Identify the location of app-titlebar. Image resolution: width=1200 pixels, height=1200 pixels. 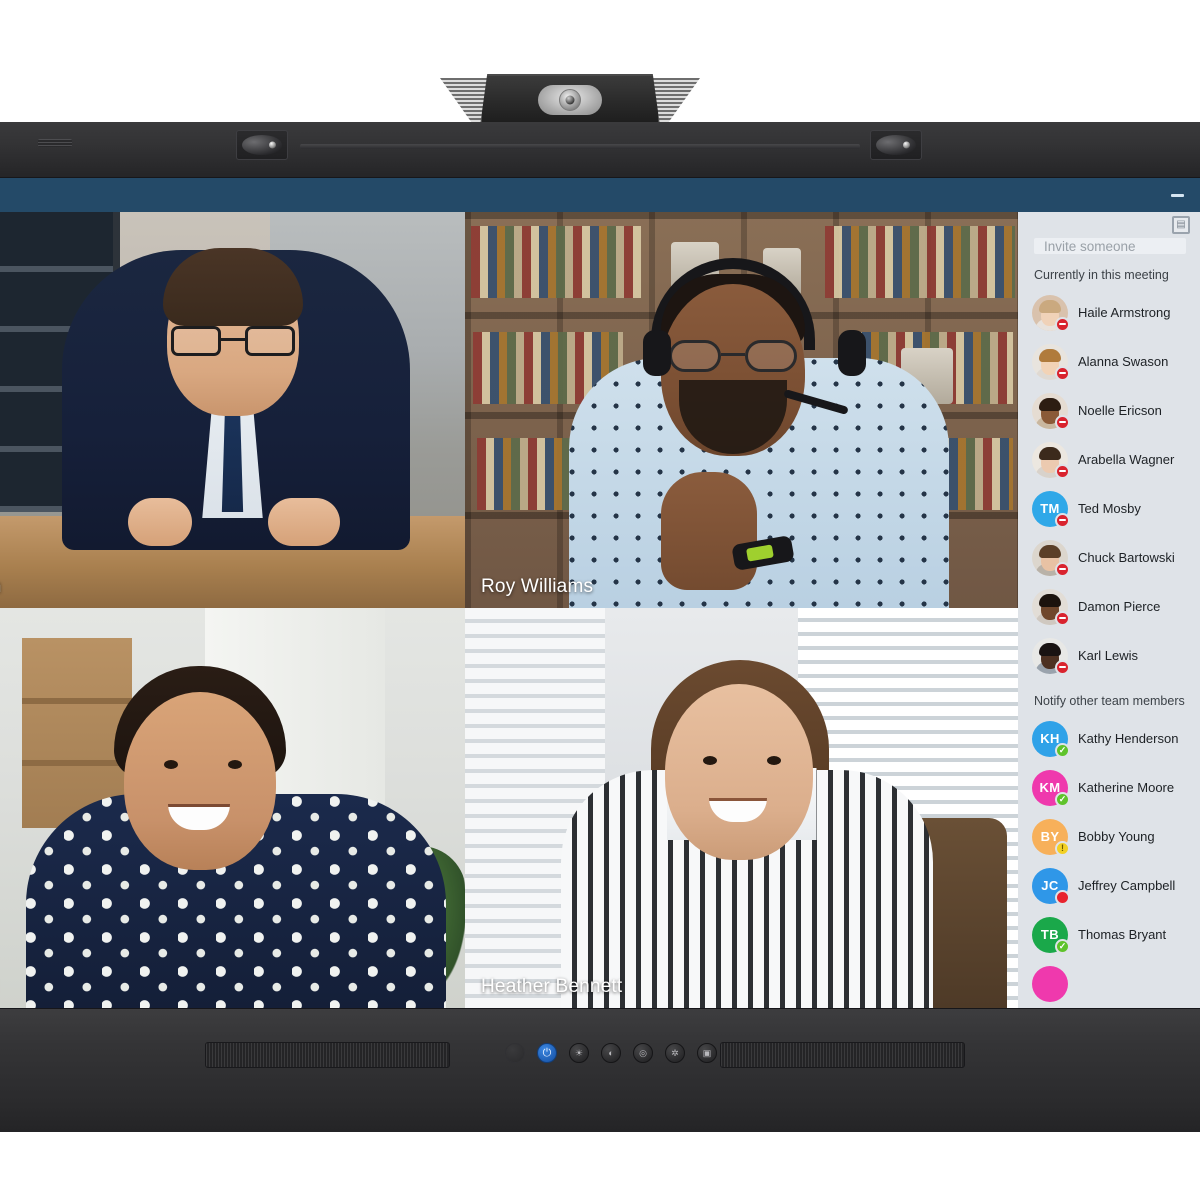
(600, 195).